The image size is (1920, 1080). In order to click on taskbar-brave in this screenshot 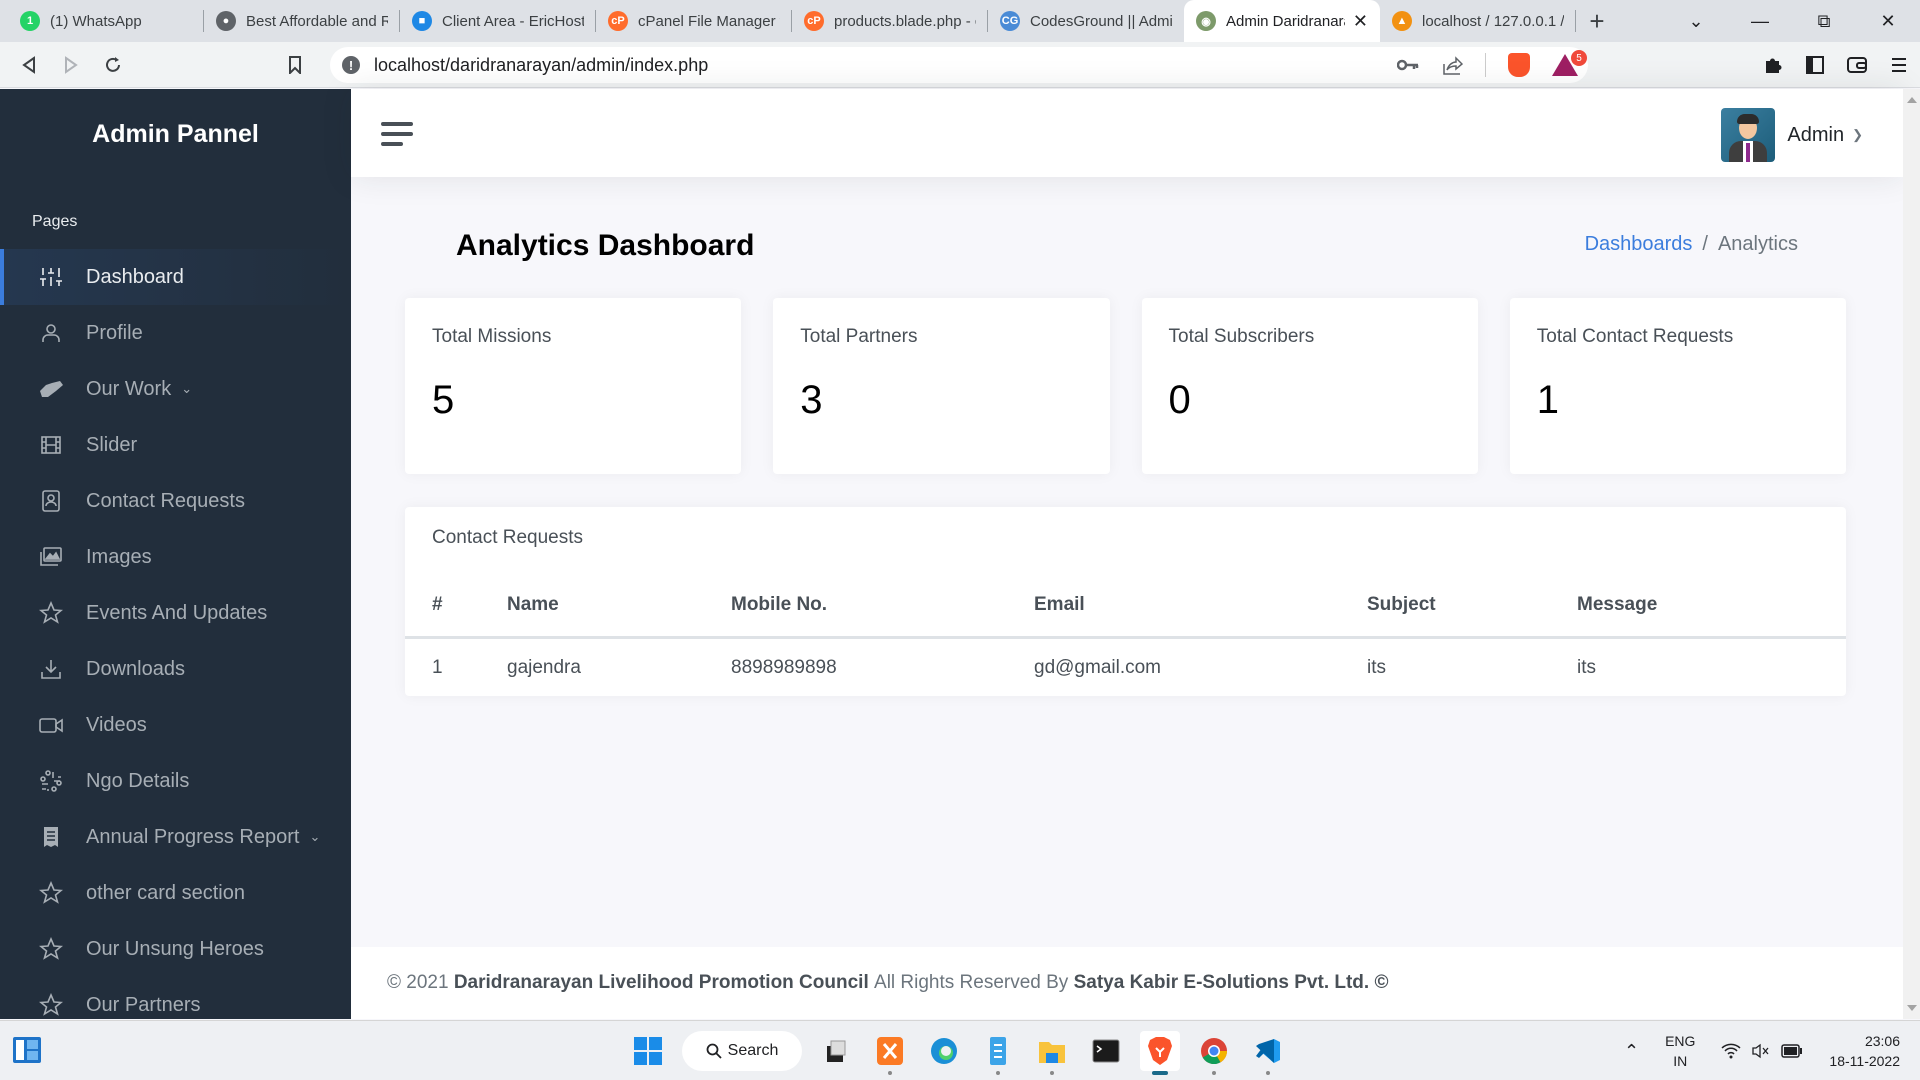, I will do `click(1160, 1053)`.